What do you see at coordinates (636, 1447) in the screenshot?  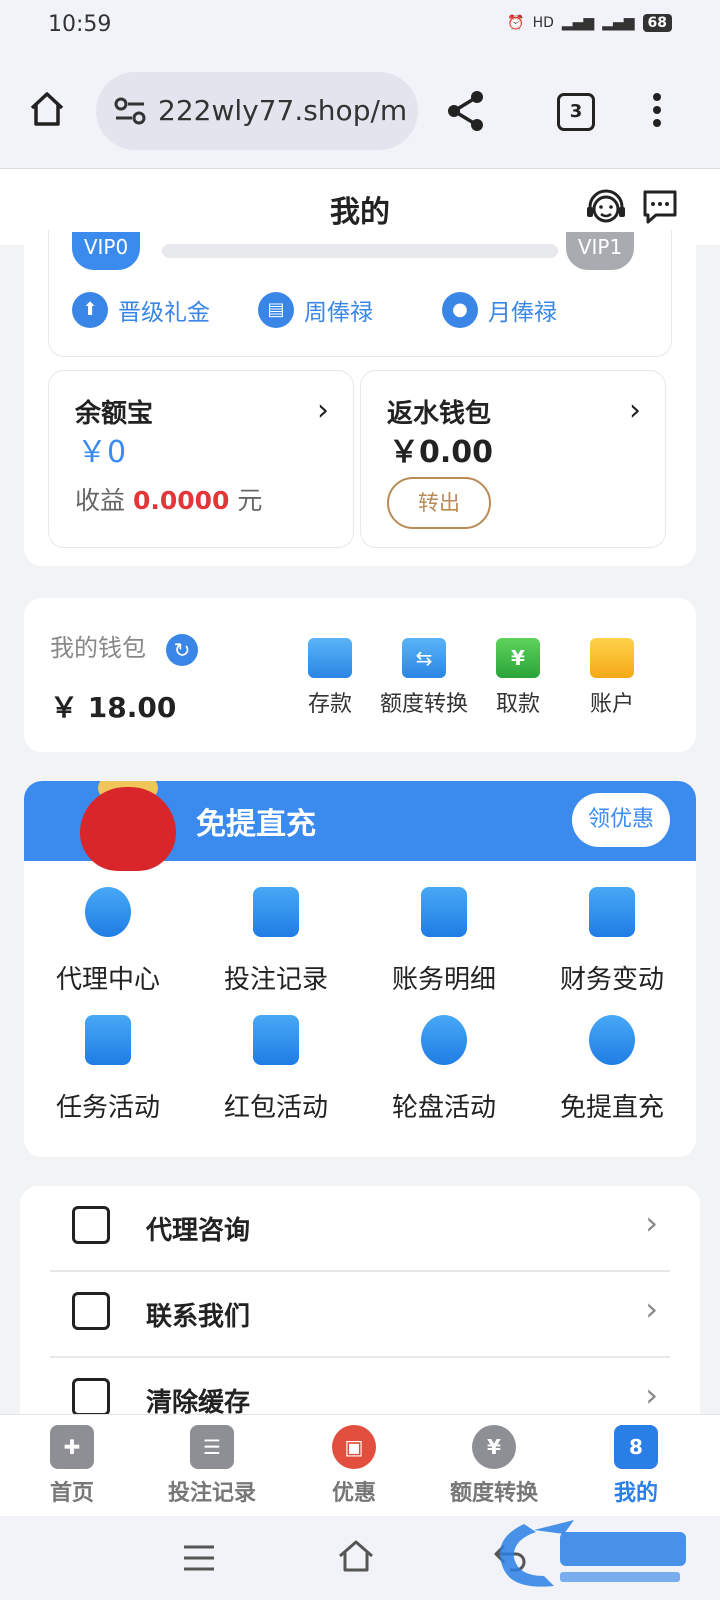 I see `shirt-icon: 8` at bounding box center [636, 1447].